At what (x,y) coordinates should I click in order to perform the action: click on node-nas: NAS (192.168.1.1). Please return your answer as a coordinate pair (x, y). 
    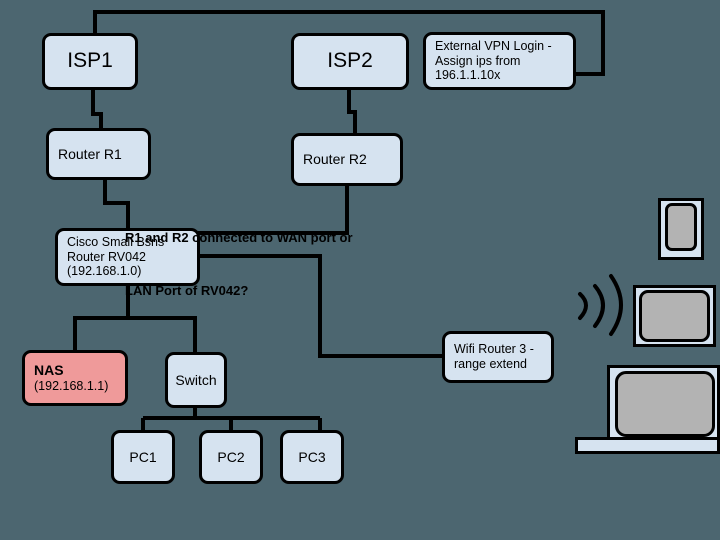
    Looking at the image, I should click on (75, 378).